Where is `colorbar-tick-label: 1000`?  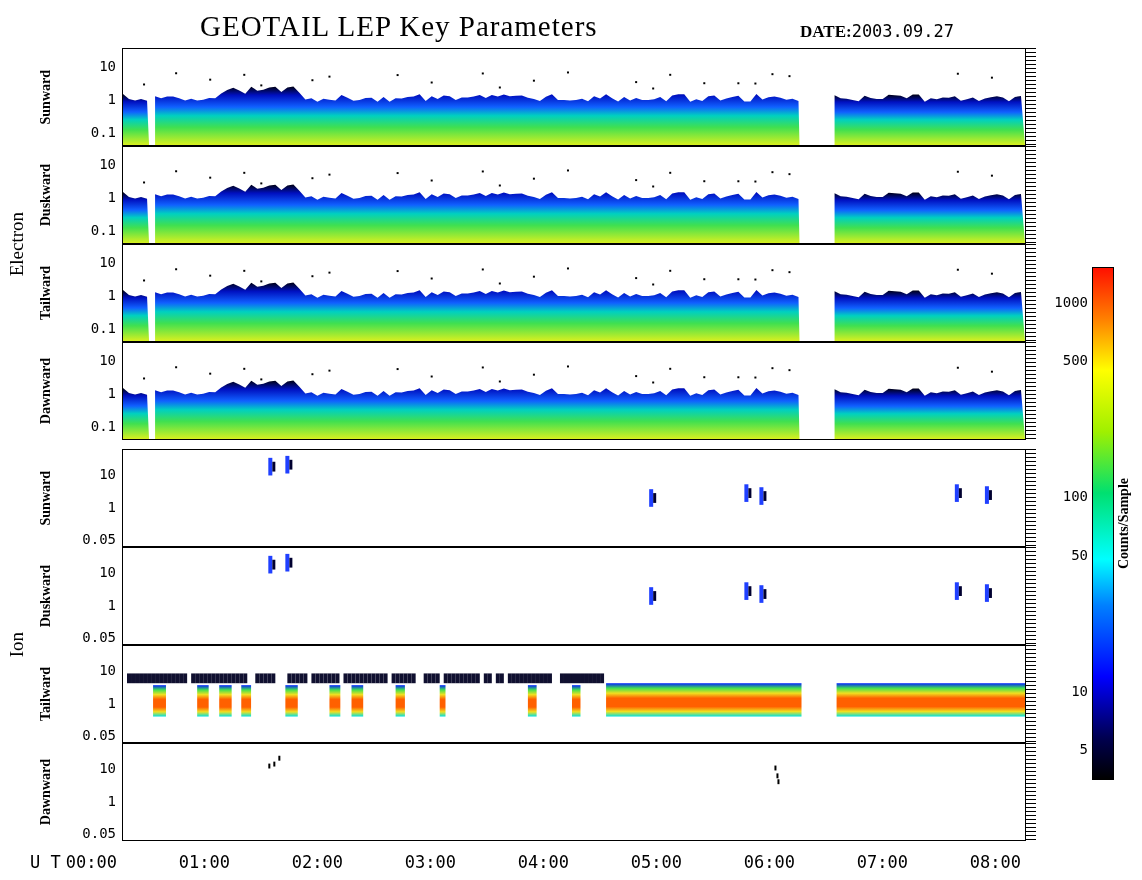 colorbar-tick-label: 1000 is located at coordinates (1071, 301).